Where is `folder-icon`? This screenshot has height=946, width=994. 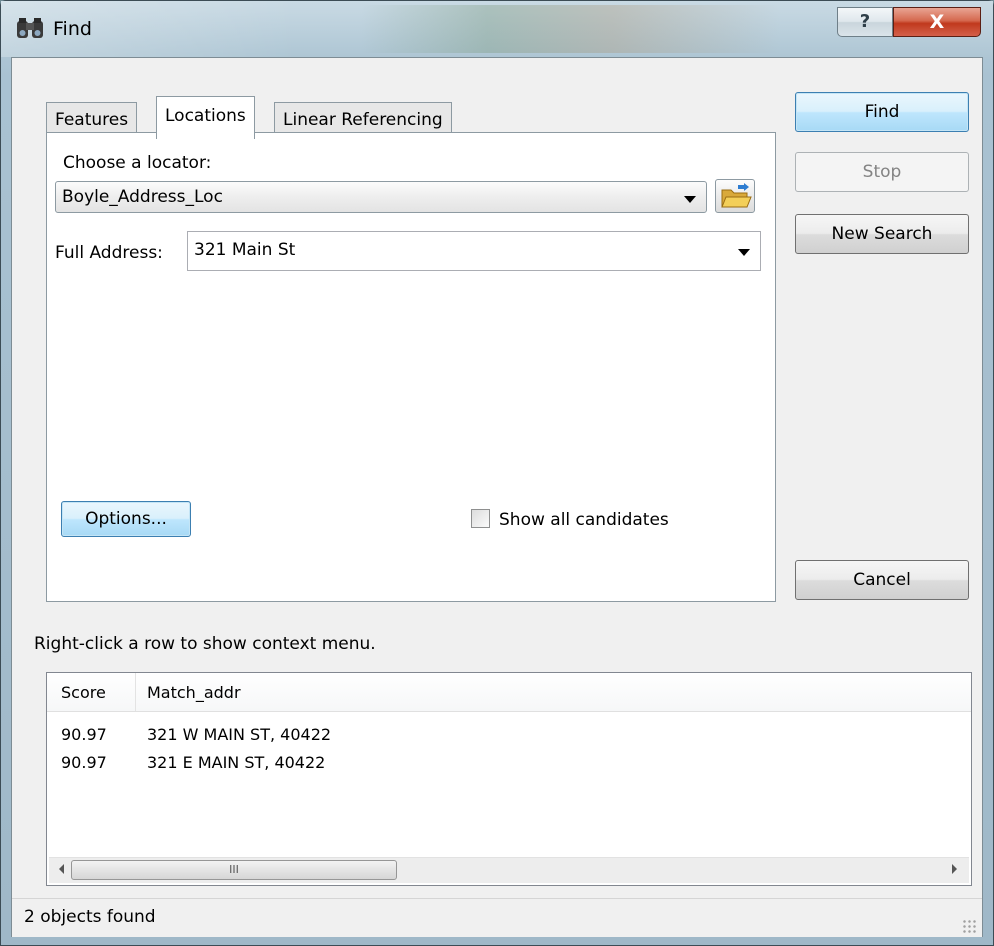
folder-icon is located at coordinates (736, 195).